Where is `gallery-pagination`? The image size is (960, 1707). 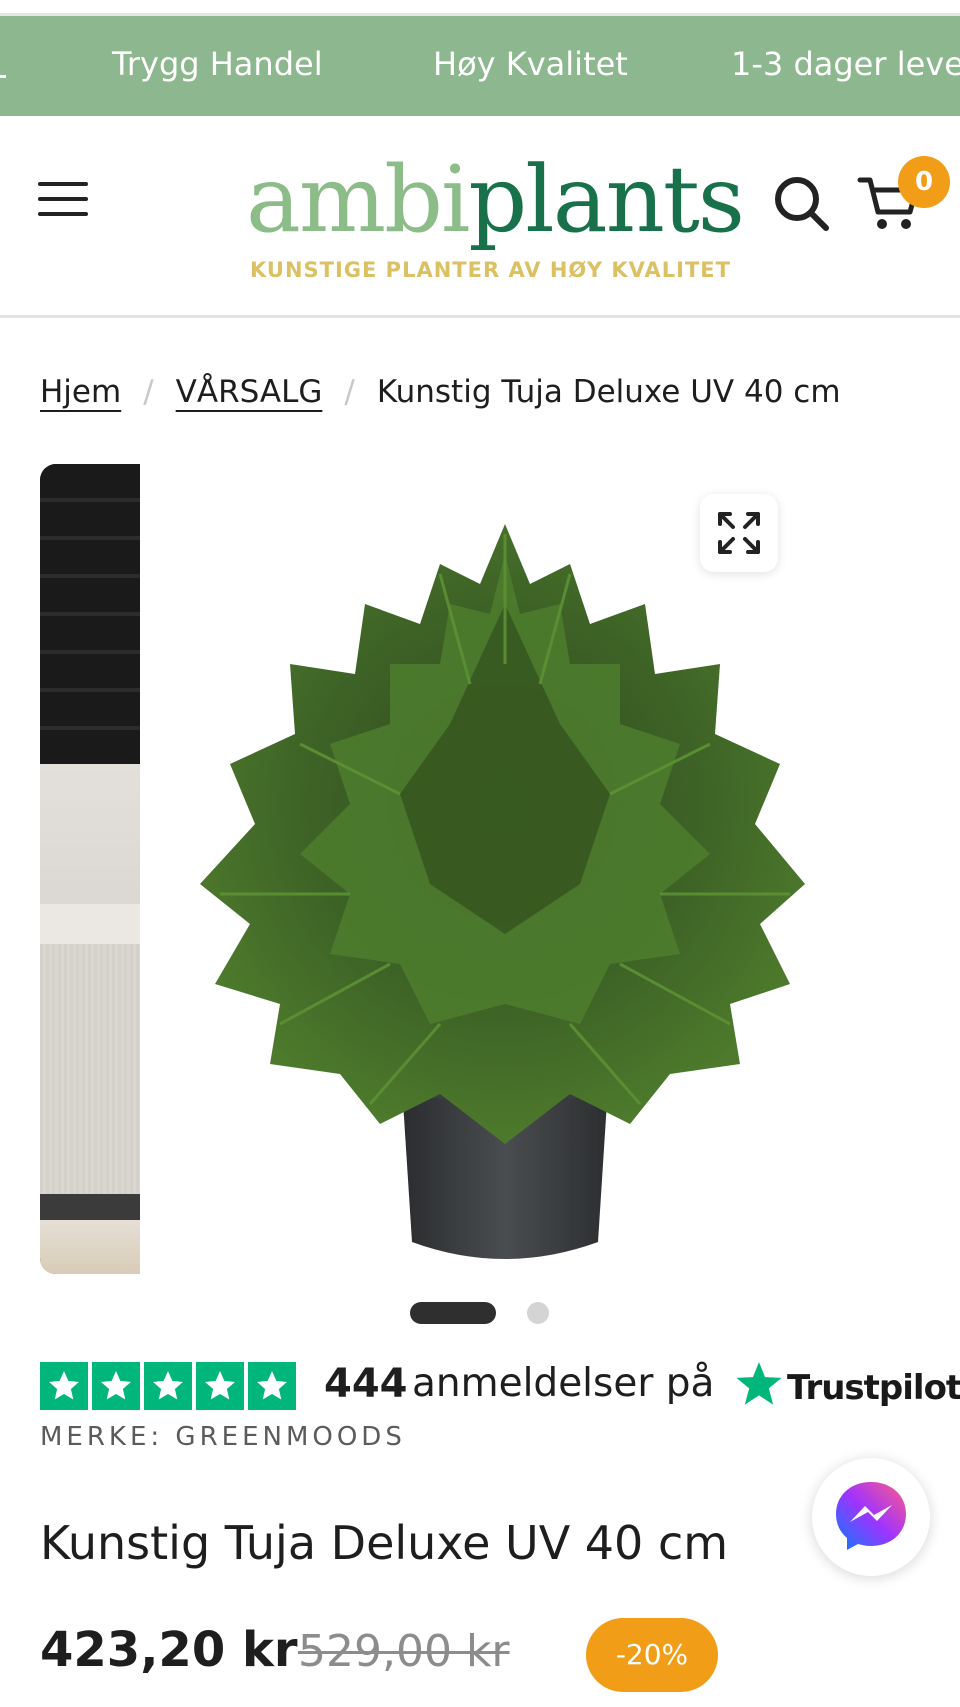 gallery-pagination is located at coordinates (480, 1314).